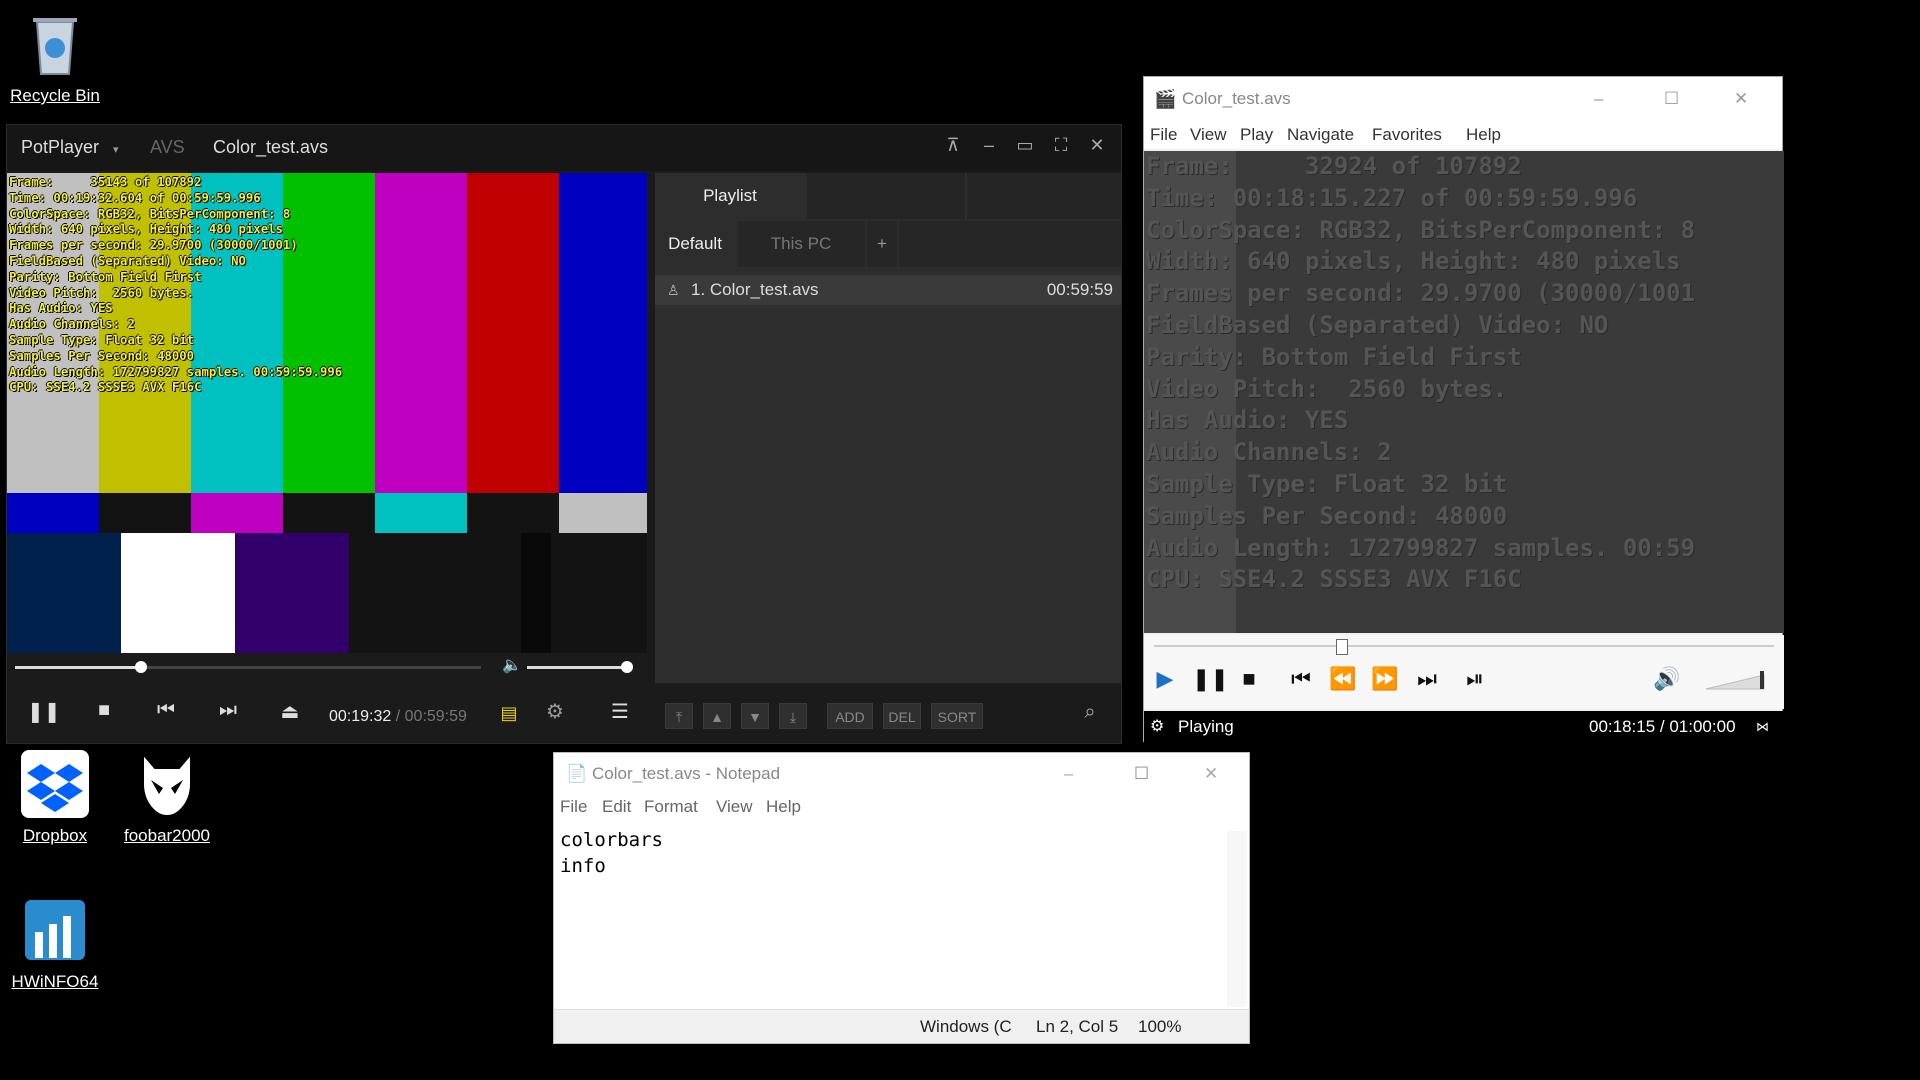  Describe the element at coordinates (616, 807) in the screenshot. I see `menu-edit: Edit` at that location.